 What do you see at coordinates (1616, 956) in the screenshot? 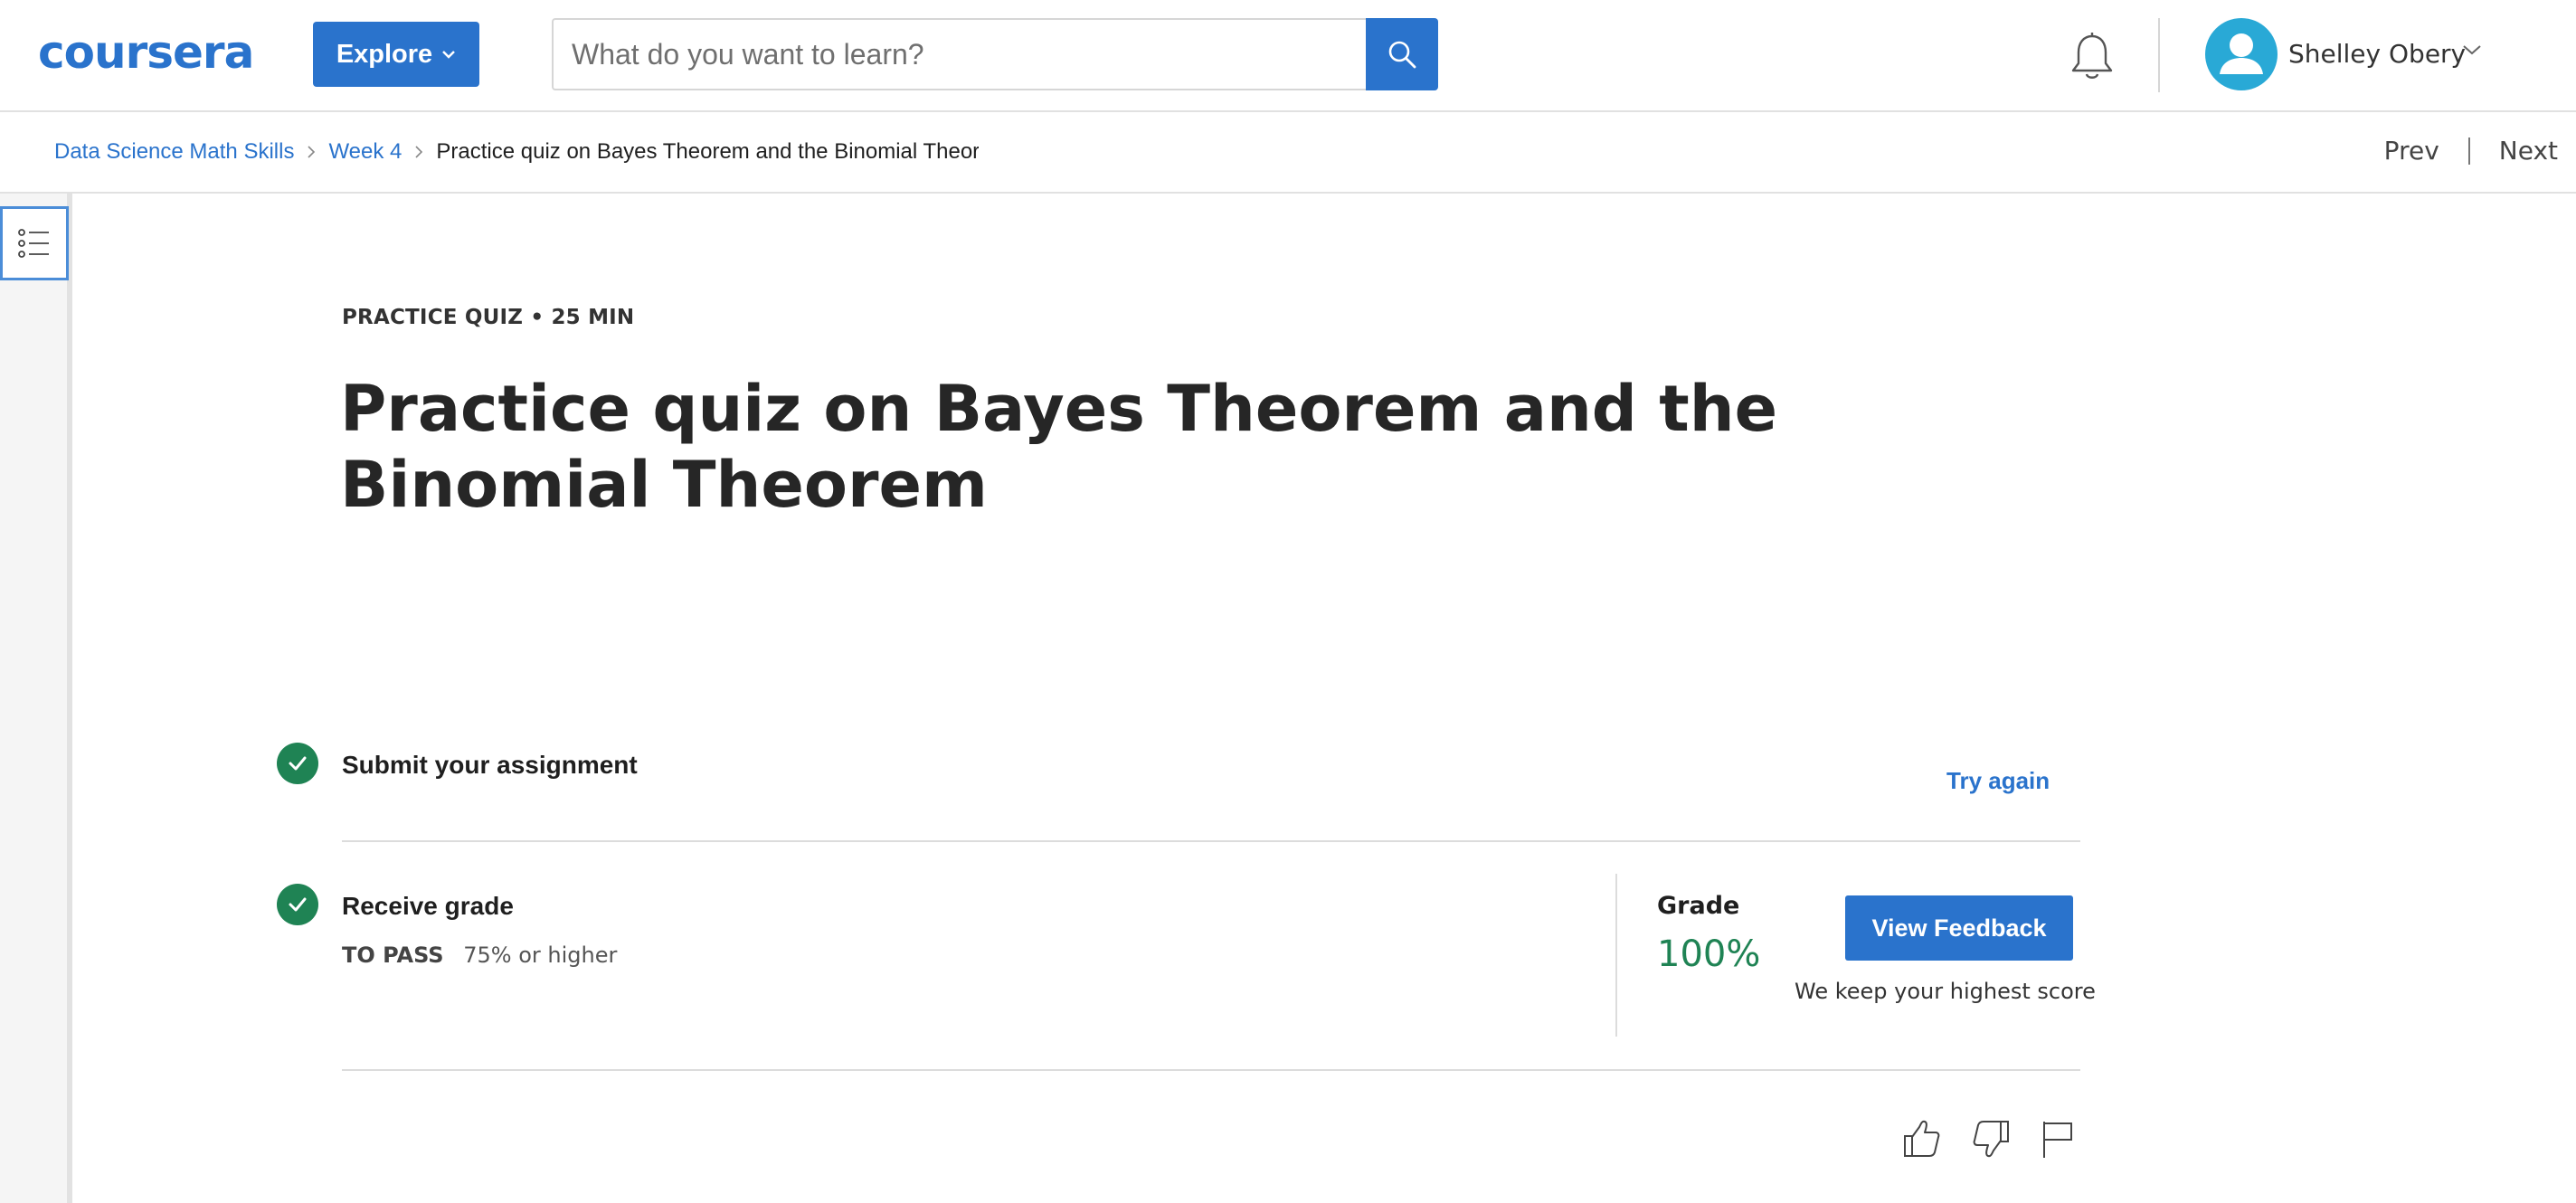
I see `vertical-divider` at bounding box center [1616, 956].